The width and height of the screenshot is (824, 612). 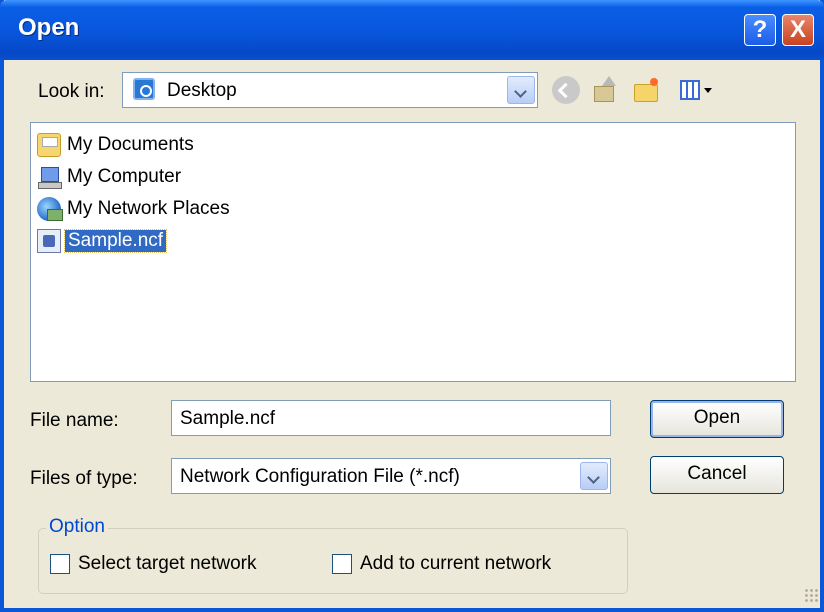 What do you see at coordinates (130, 144) in the screenshot?
I see `file-item-label: My Documents` at bounding box center [130, 144].